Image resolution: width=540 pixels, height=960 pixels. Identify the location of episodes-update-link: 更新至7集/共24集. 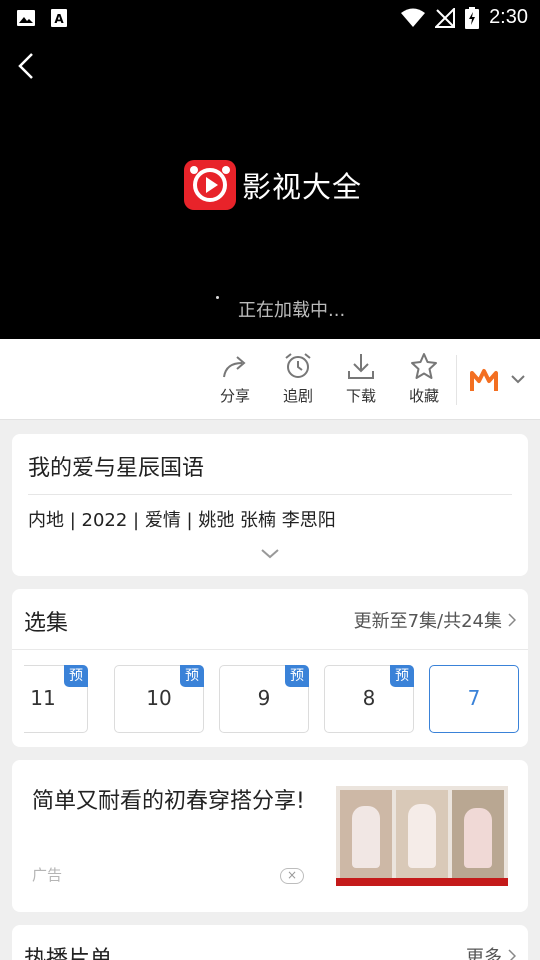
(435, 620).